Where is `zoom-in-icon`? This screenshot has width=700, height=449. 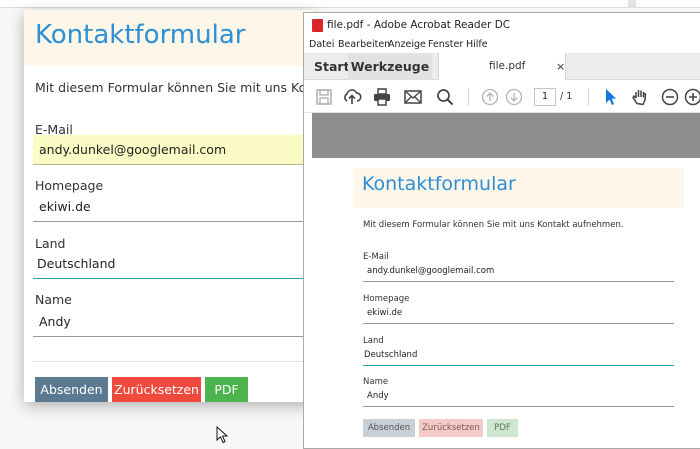 zoom-in-icon is located at coordinates (691, 97).